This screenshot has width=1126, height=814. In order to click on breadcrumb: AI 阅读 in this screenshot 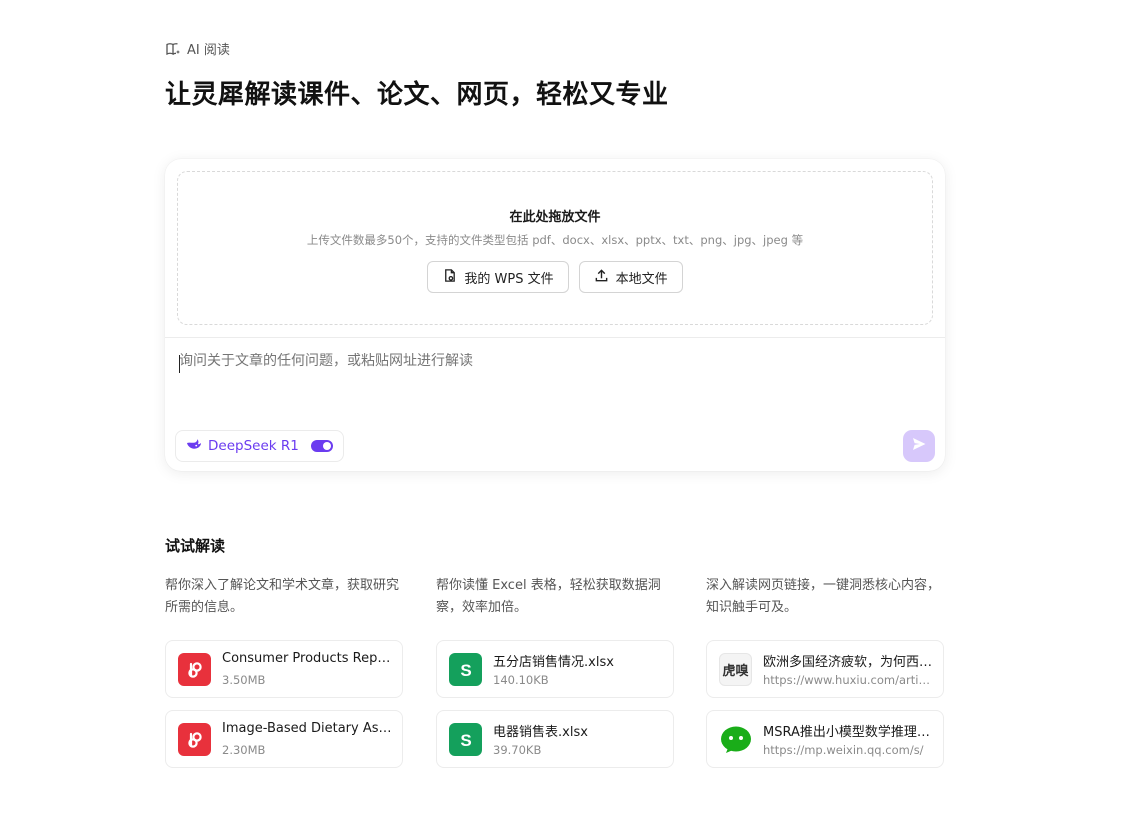, I will do `click(197, 48)`.